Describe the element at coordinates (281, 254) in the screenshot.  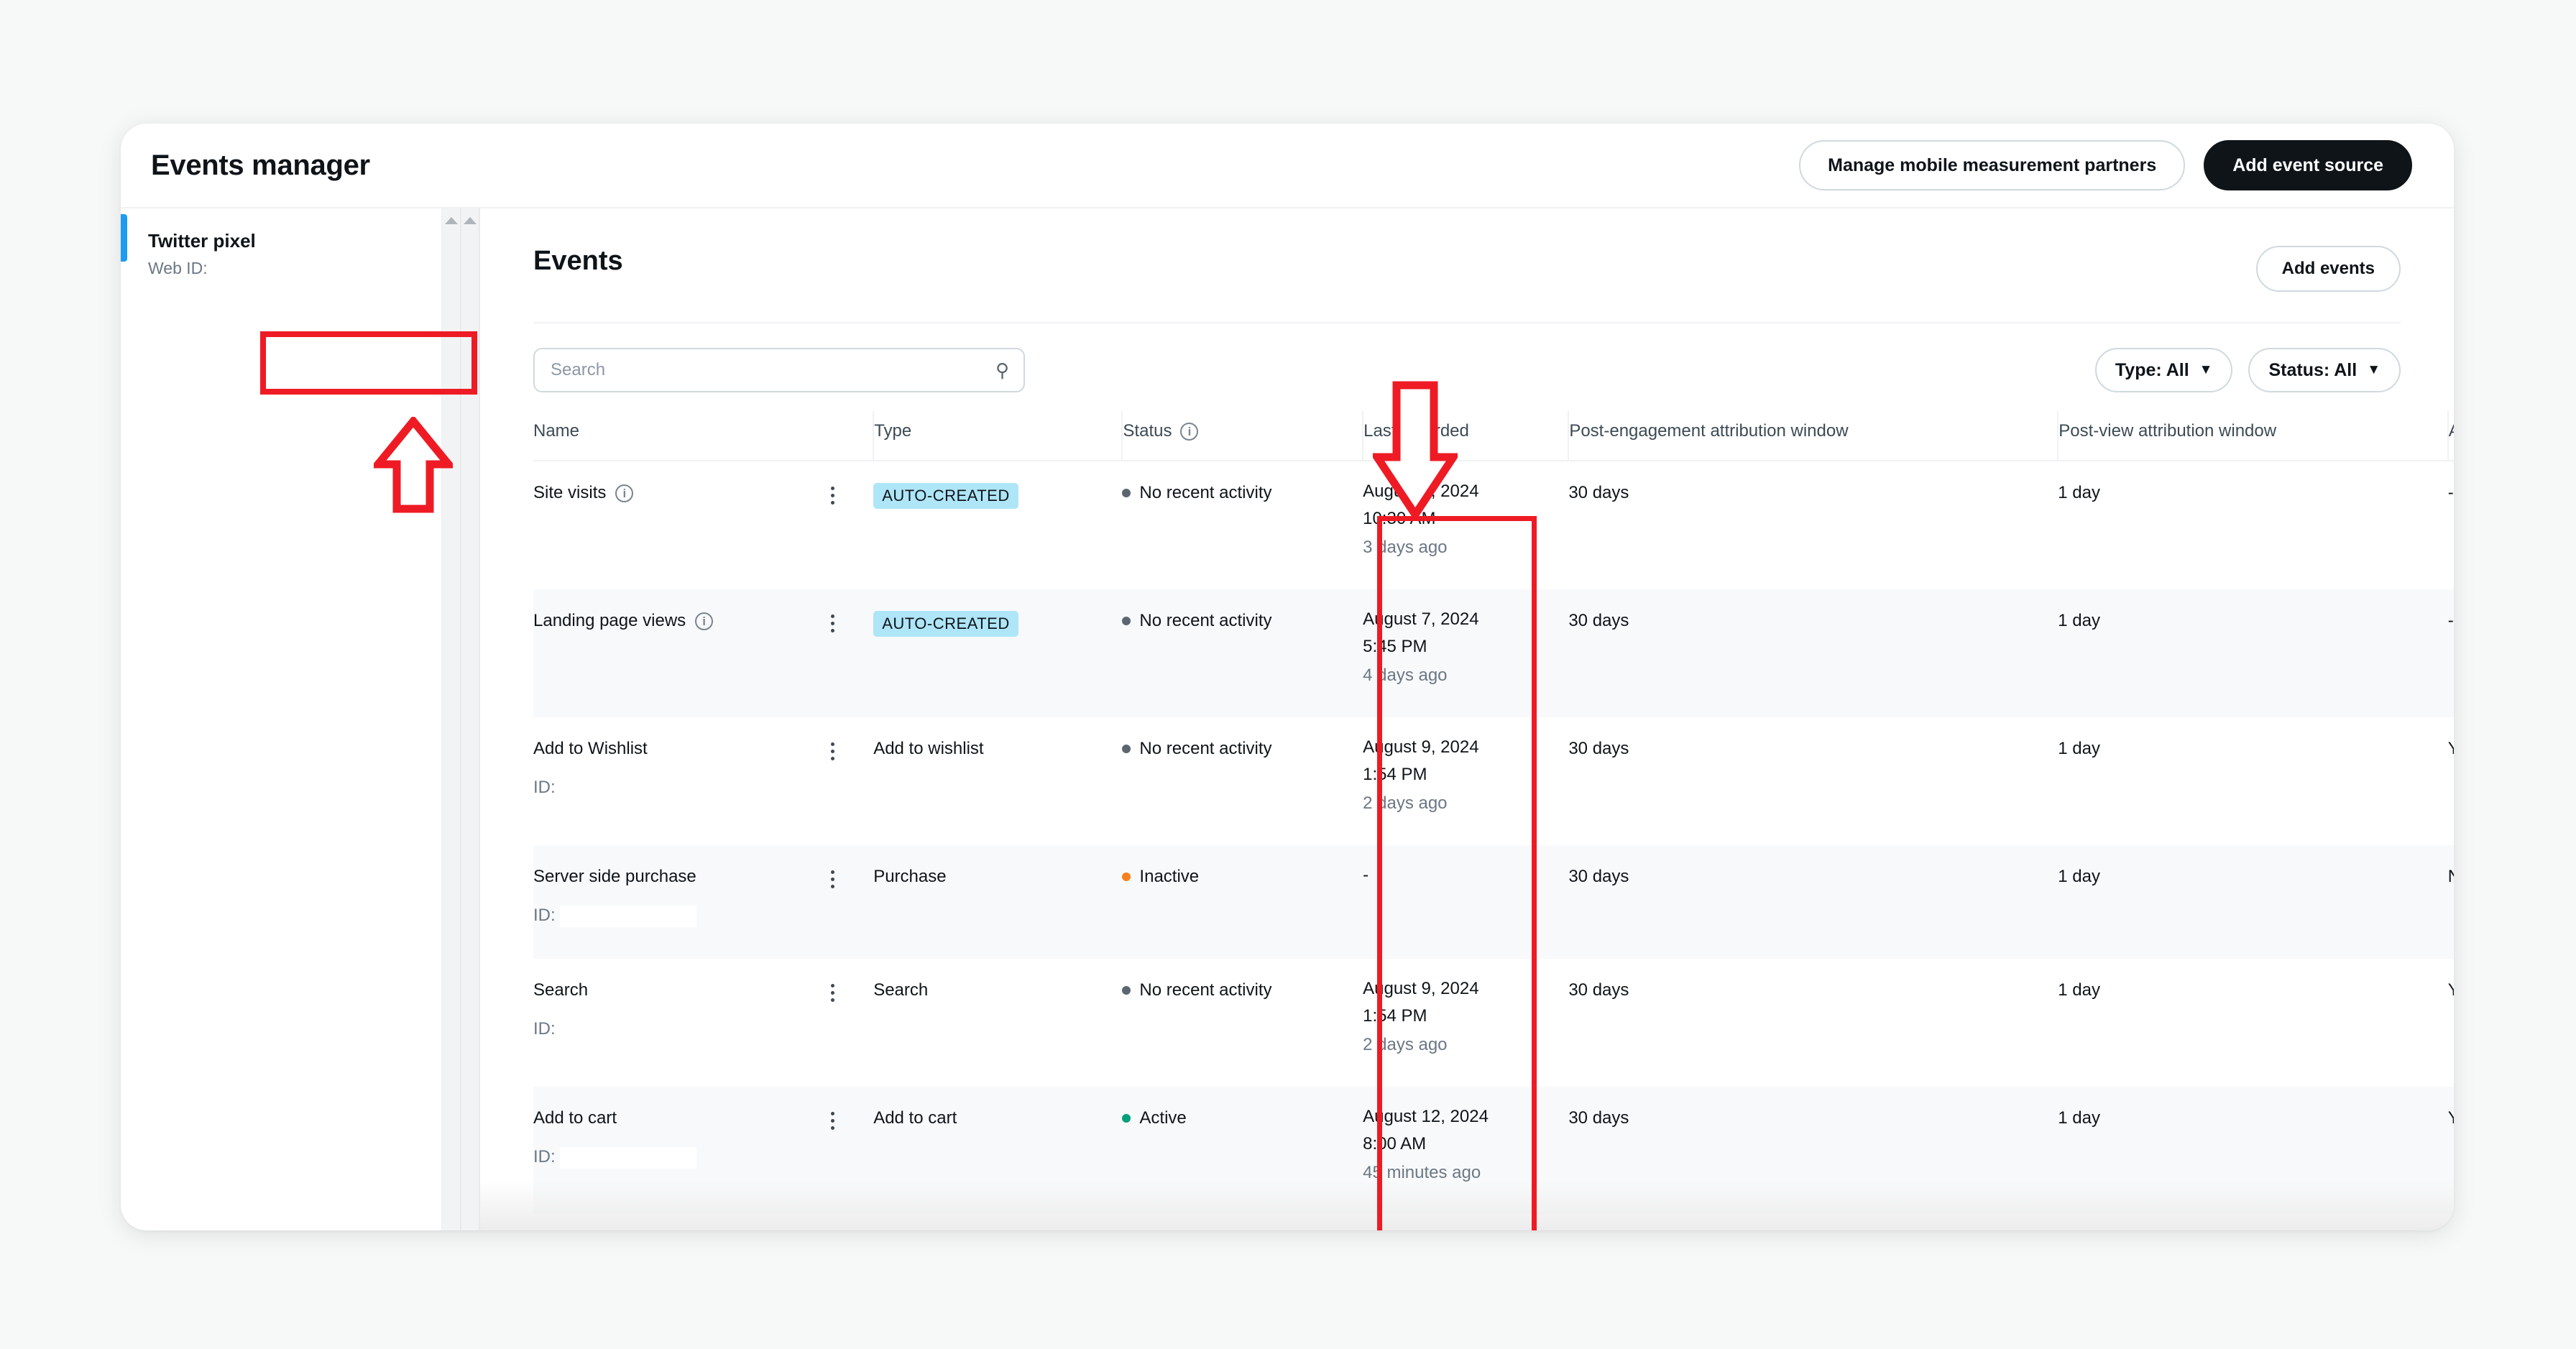
I see `sidebar-item-twitter-pixel: Twitter pixel Web ID:` at that location.